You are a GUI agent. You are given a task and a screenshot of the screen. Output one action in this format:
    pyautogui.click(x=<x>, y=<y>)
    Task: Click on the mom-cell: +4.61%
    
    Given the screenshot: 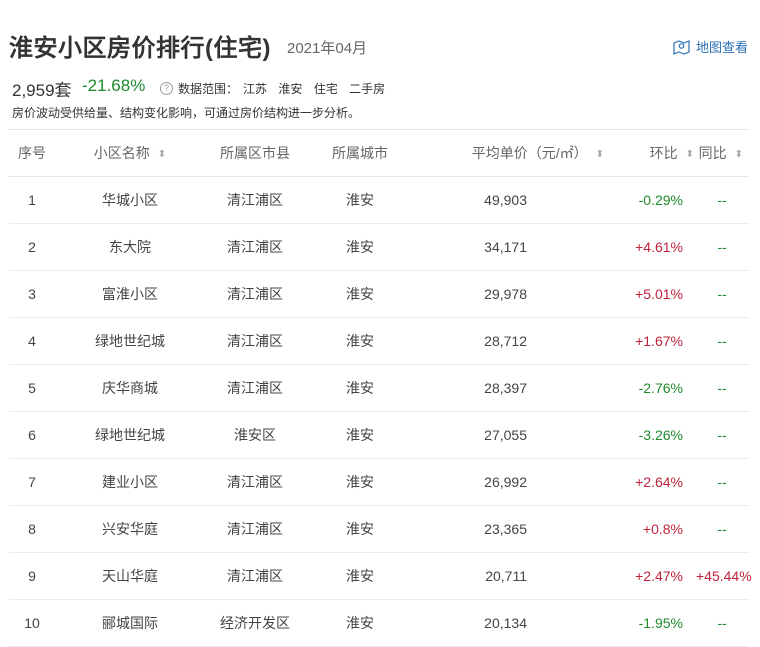 What is the action you would take?
    pyautogui.click(x=650, y=247)
    